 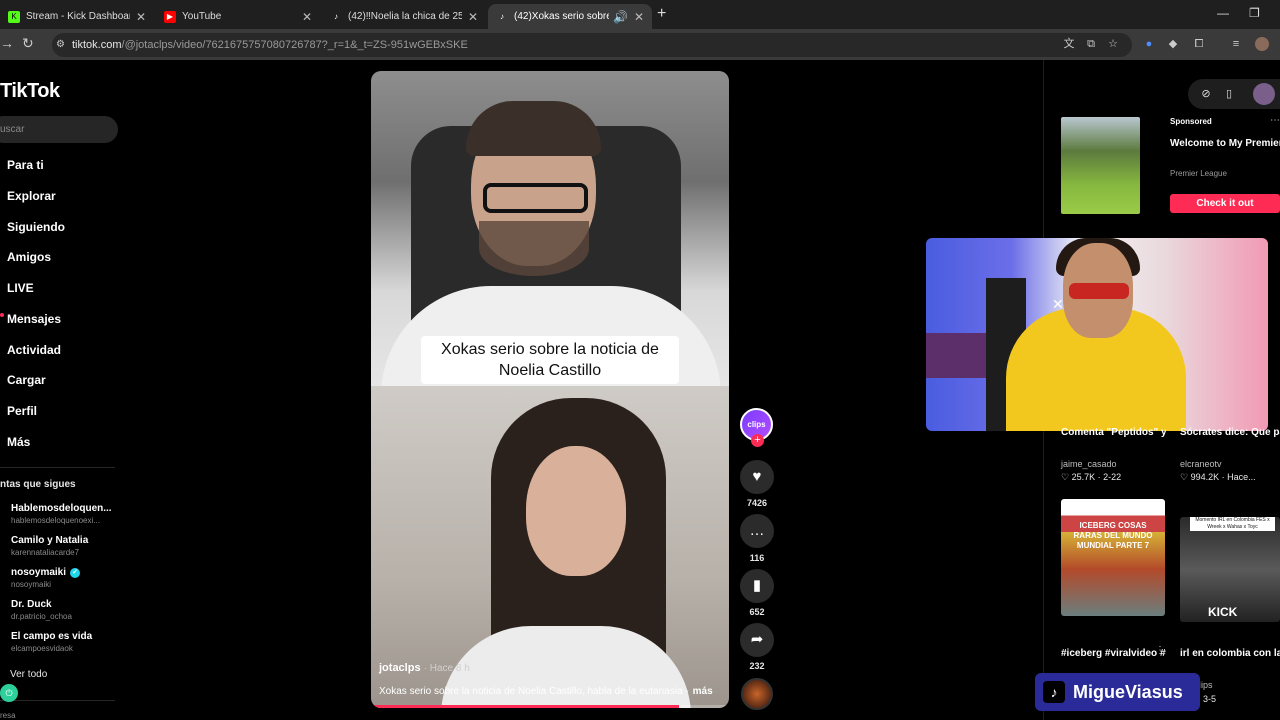 What do you see at coordinates (29, 257) in the screenshot?
I see `nav-amigos: Amigos` at bounding box center [29, 257].